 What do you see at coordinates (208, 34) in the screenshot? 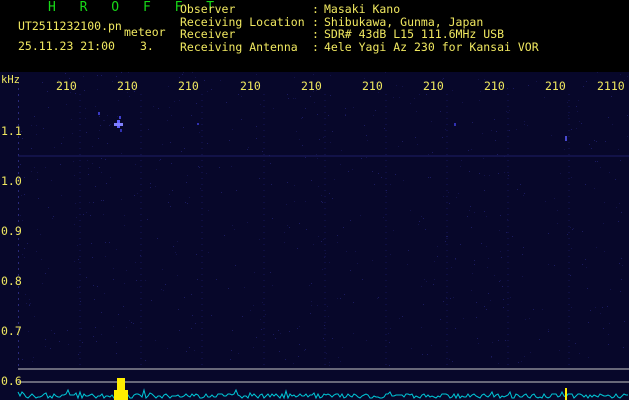
I see `station-key: Receiver` at bounding box center [208, 34].